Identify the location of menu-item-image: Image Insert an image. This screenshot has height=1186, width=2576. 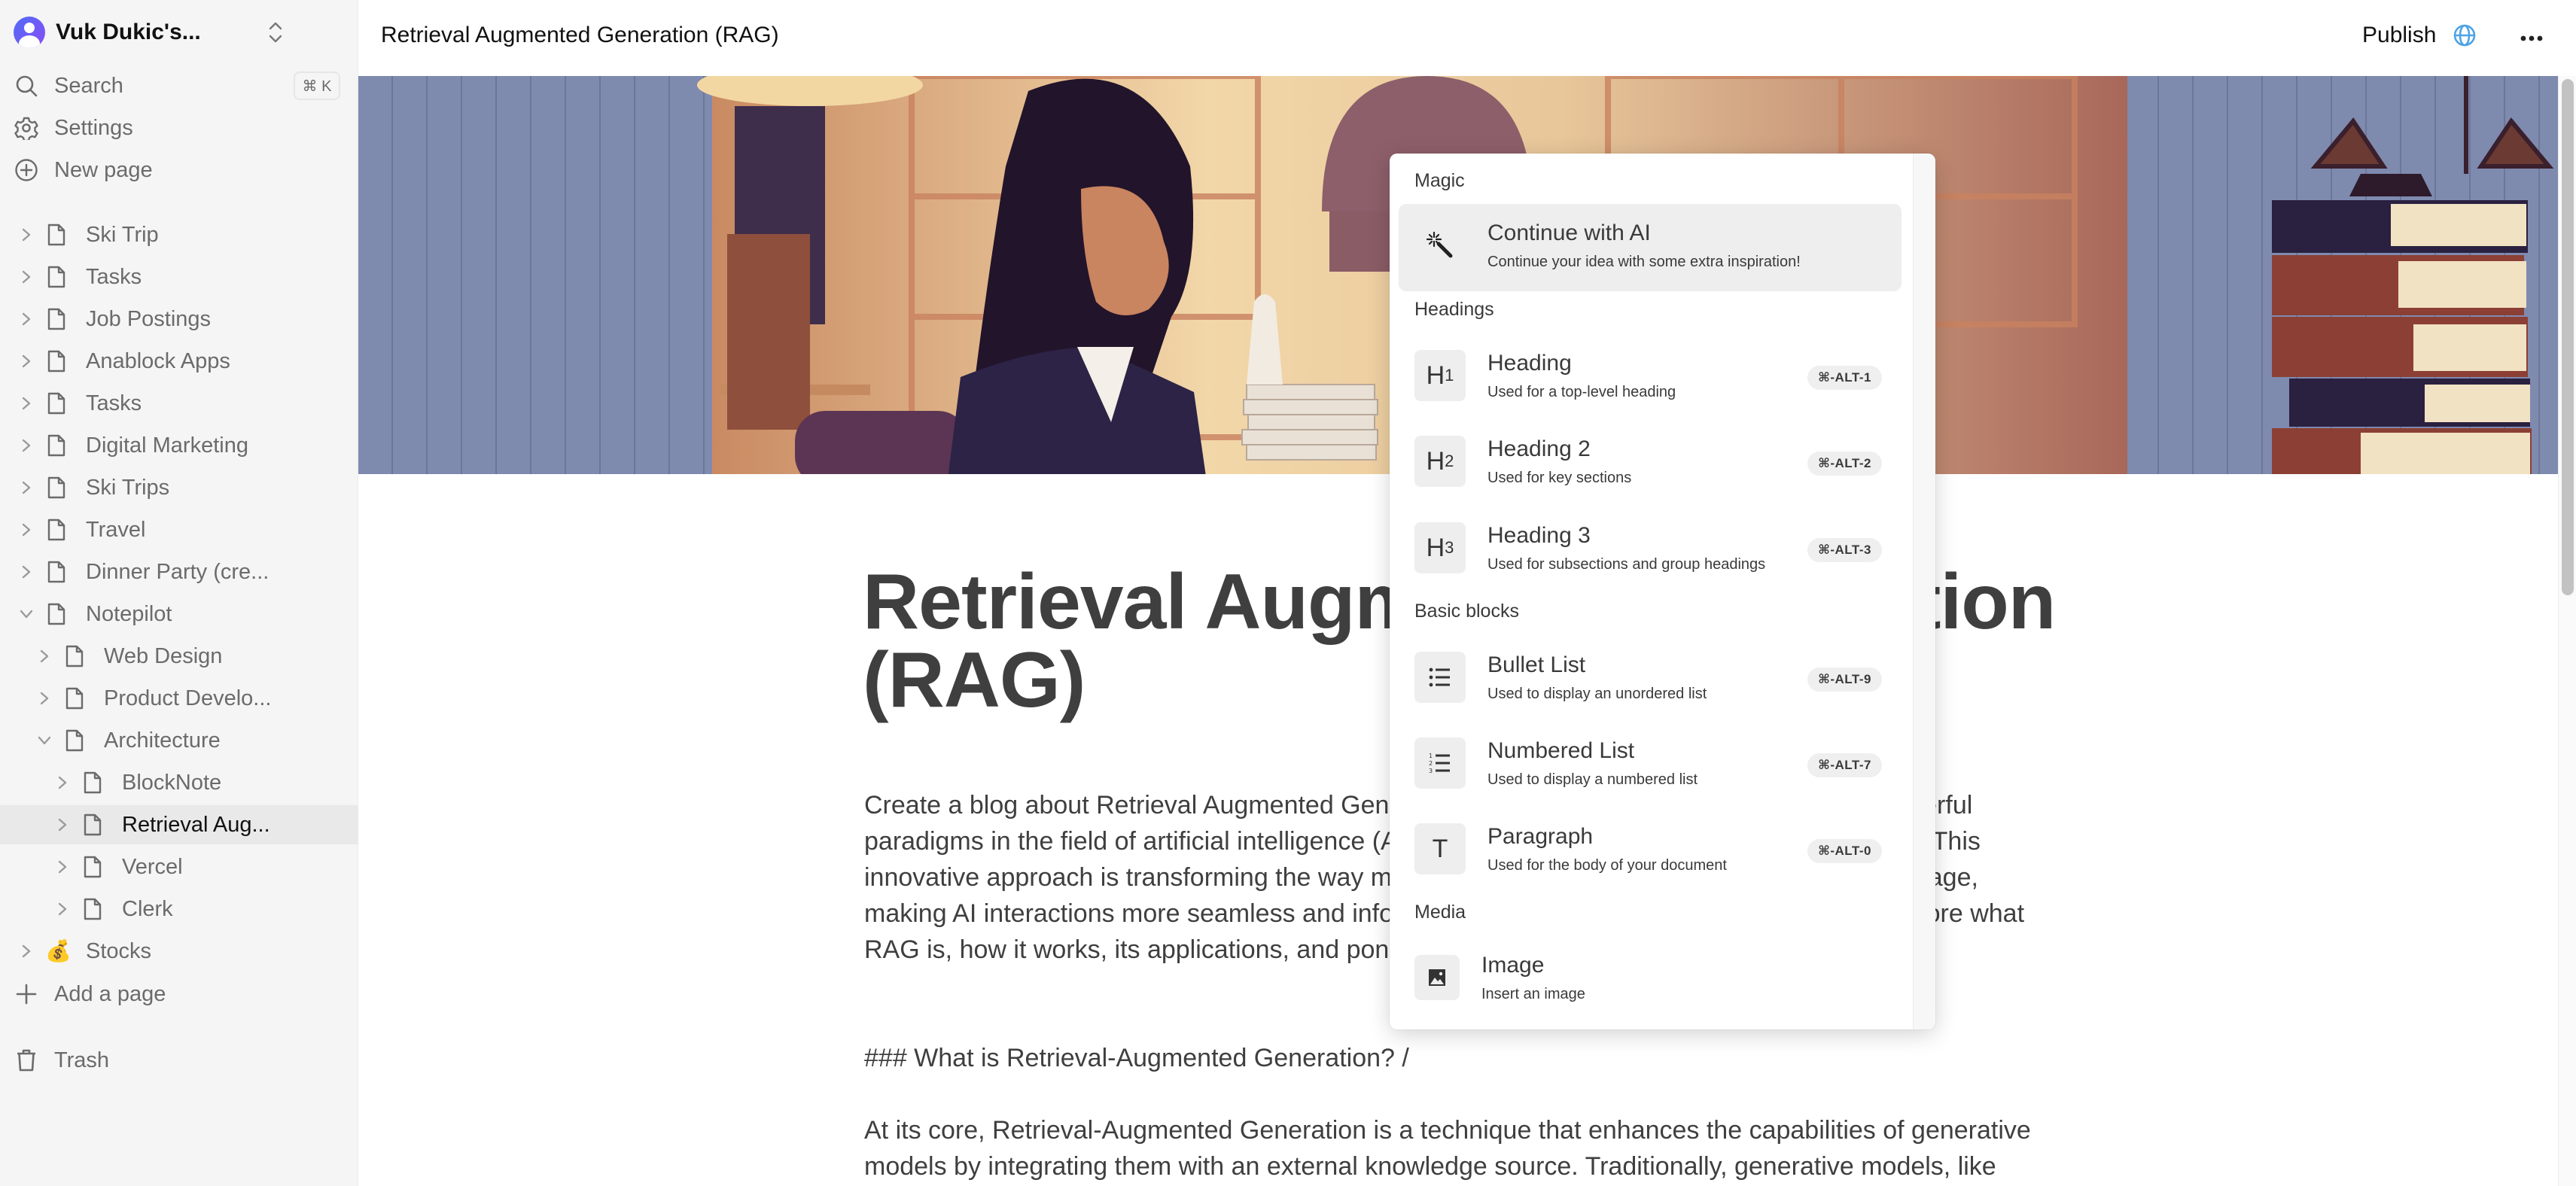
(1650, 979).